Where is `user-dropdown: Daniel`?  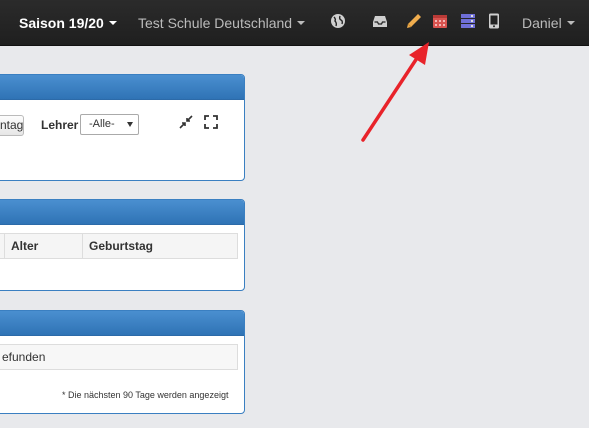 user-dropdown: Daniel is located at coordinates (548, 23).